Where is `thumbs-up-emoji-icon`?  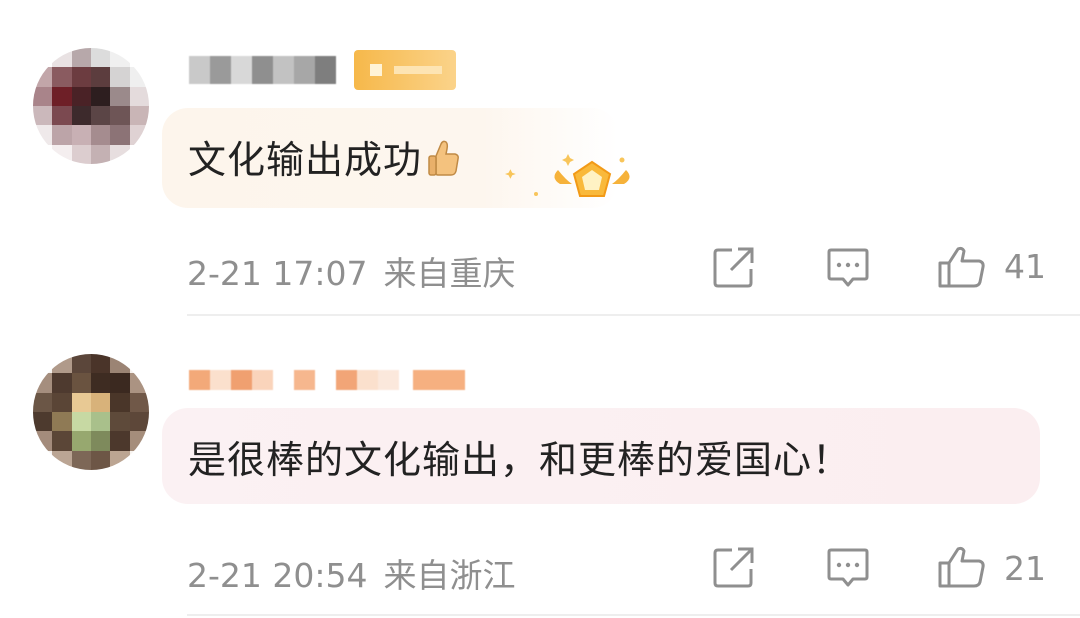 thumbs-up-emoji-icon is located at coordinates (443, 162).